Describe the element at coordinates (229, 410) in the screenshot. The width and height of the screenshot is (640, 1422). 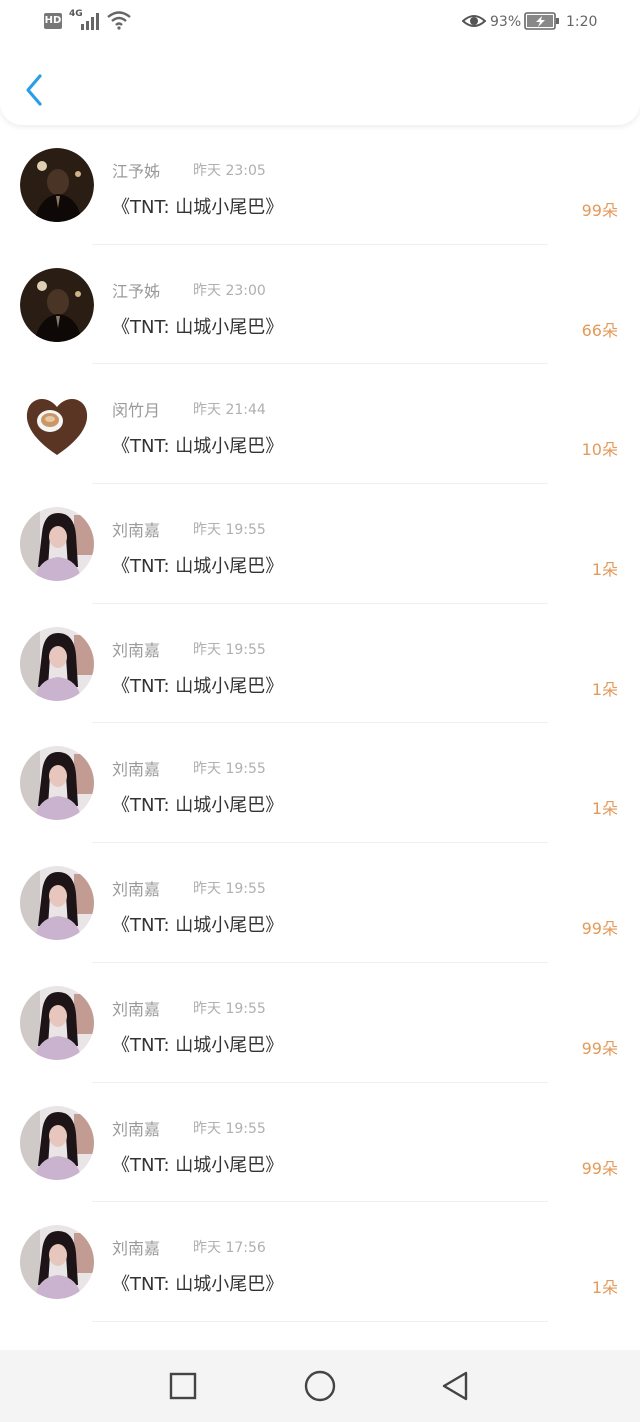
I see `gift-time: 昨天 21:44` at that location.